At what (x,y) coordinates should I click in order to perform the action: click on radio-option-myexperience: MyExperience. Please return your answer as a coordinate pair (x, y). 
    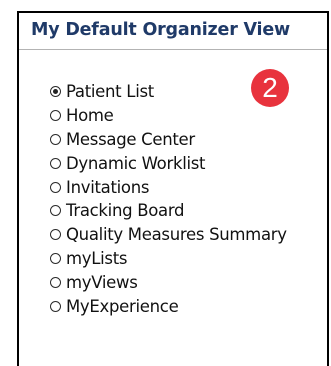
    Looking at the image, I should click on (168, 306).